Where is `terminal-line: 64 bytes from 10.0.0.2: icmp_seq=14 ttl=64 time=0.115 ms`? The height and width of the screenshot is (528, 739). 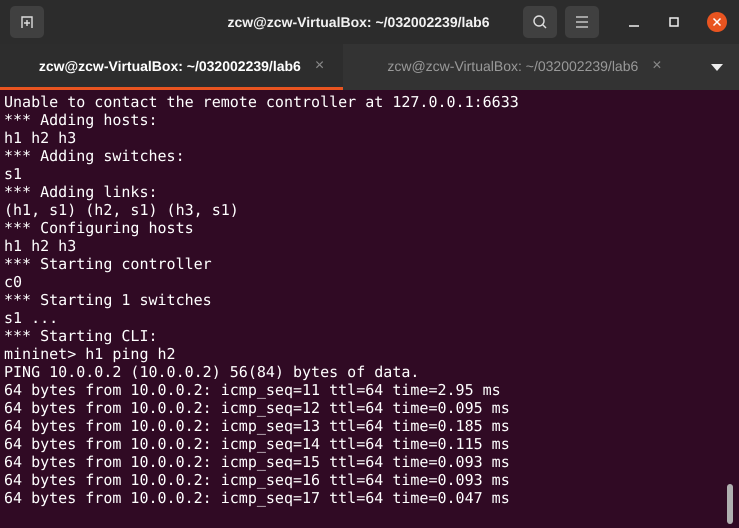
terminal-line: 64 bytes from 10.0.0.2: icmp_seq=14 ttl=64 time=0.115 ms is located at coordinates (257, 444).